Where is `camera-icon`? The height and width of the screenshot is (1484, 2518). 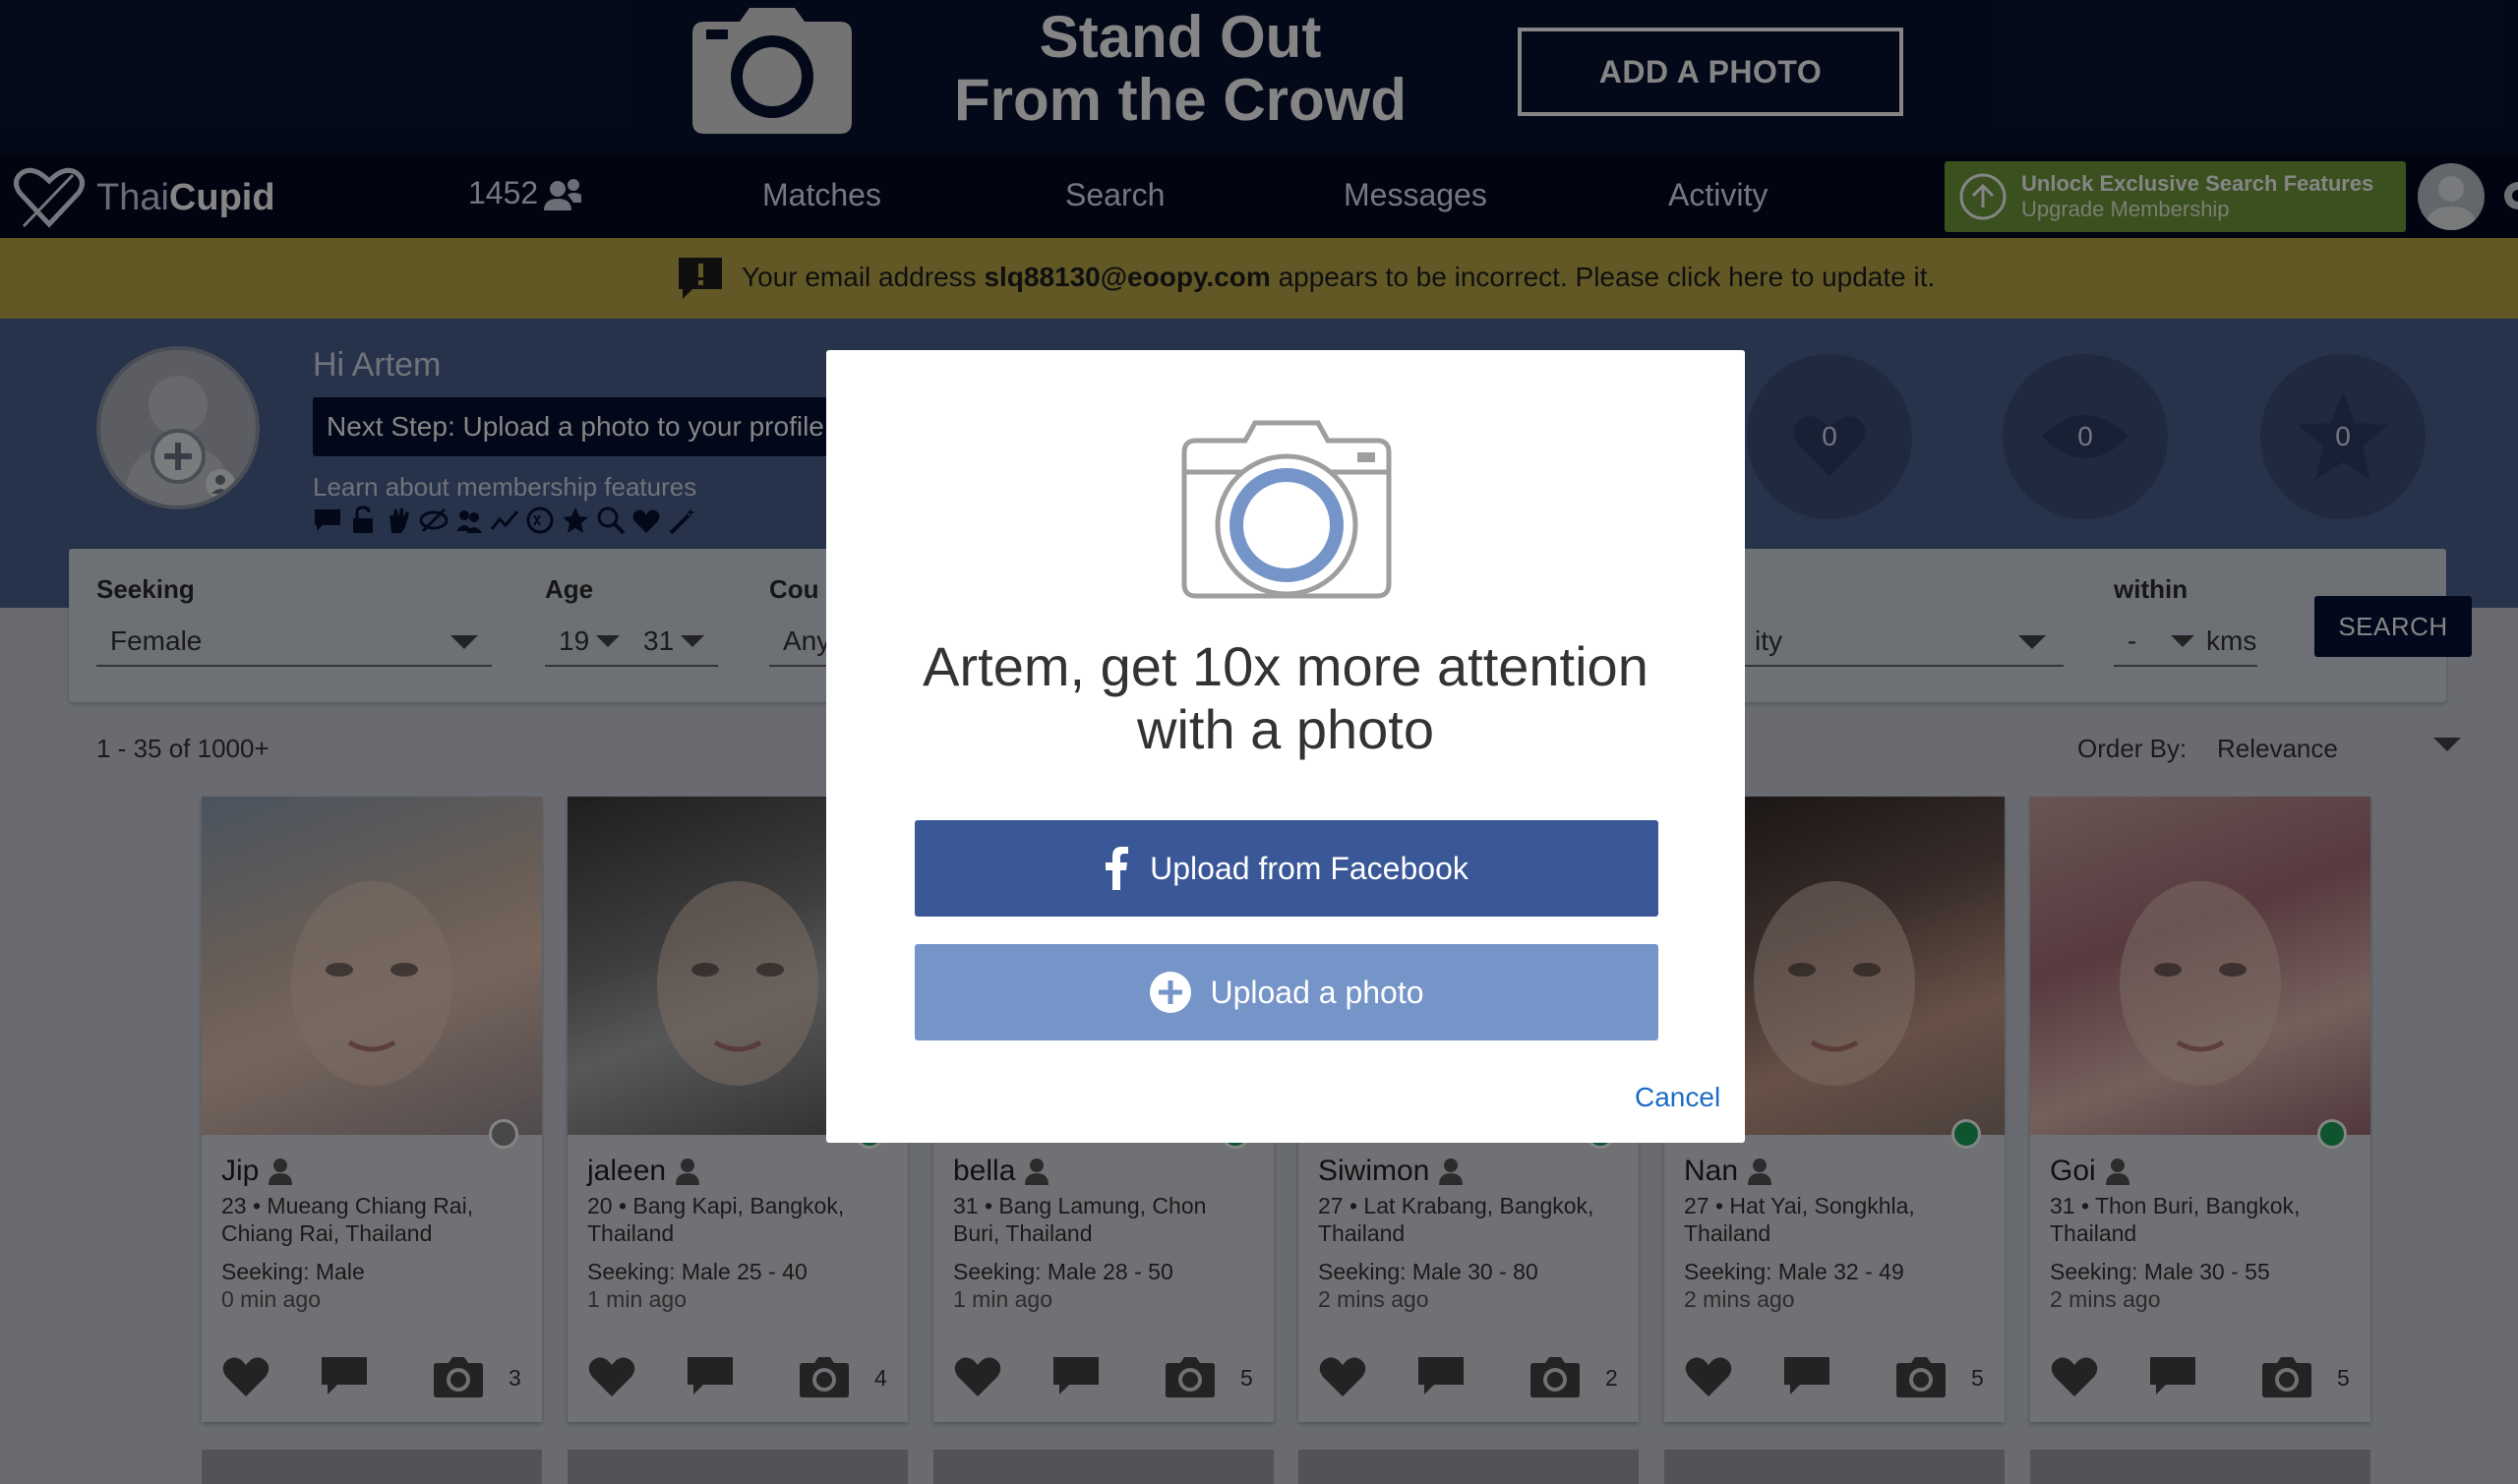
camera-icon is located at coordinates (1286, 510).